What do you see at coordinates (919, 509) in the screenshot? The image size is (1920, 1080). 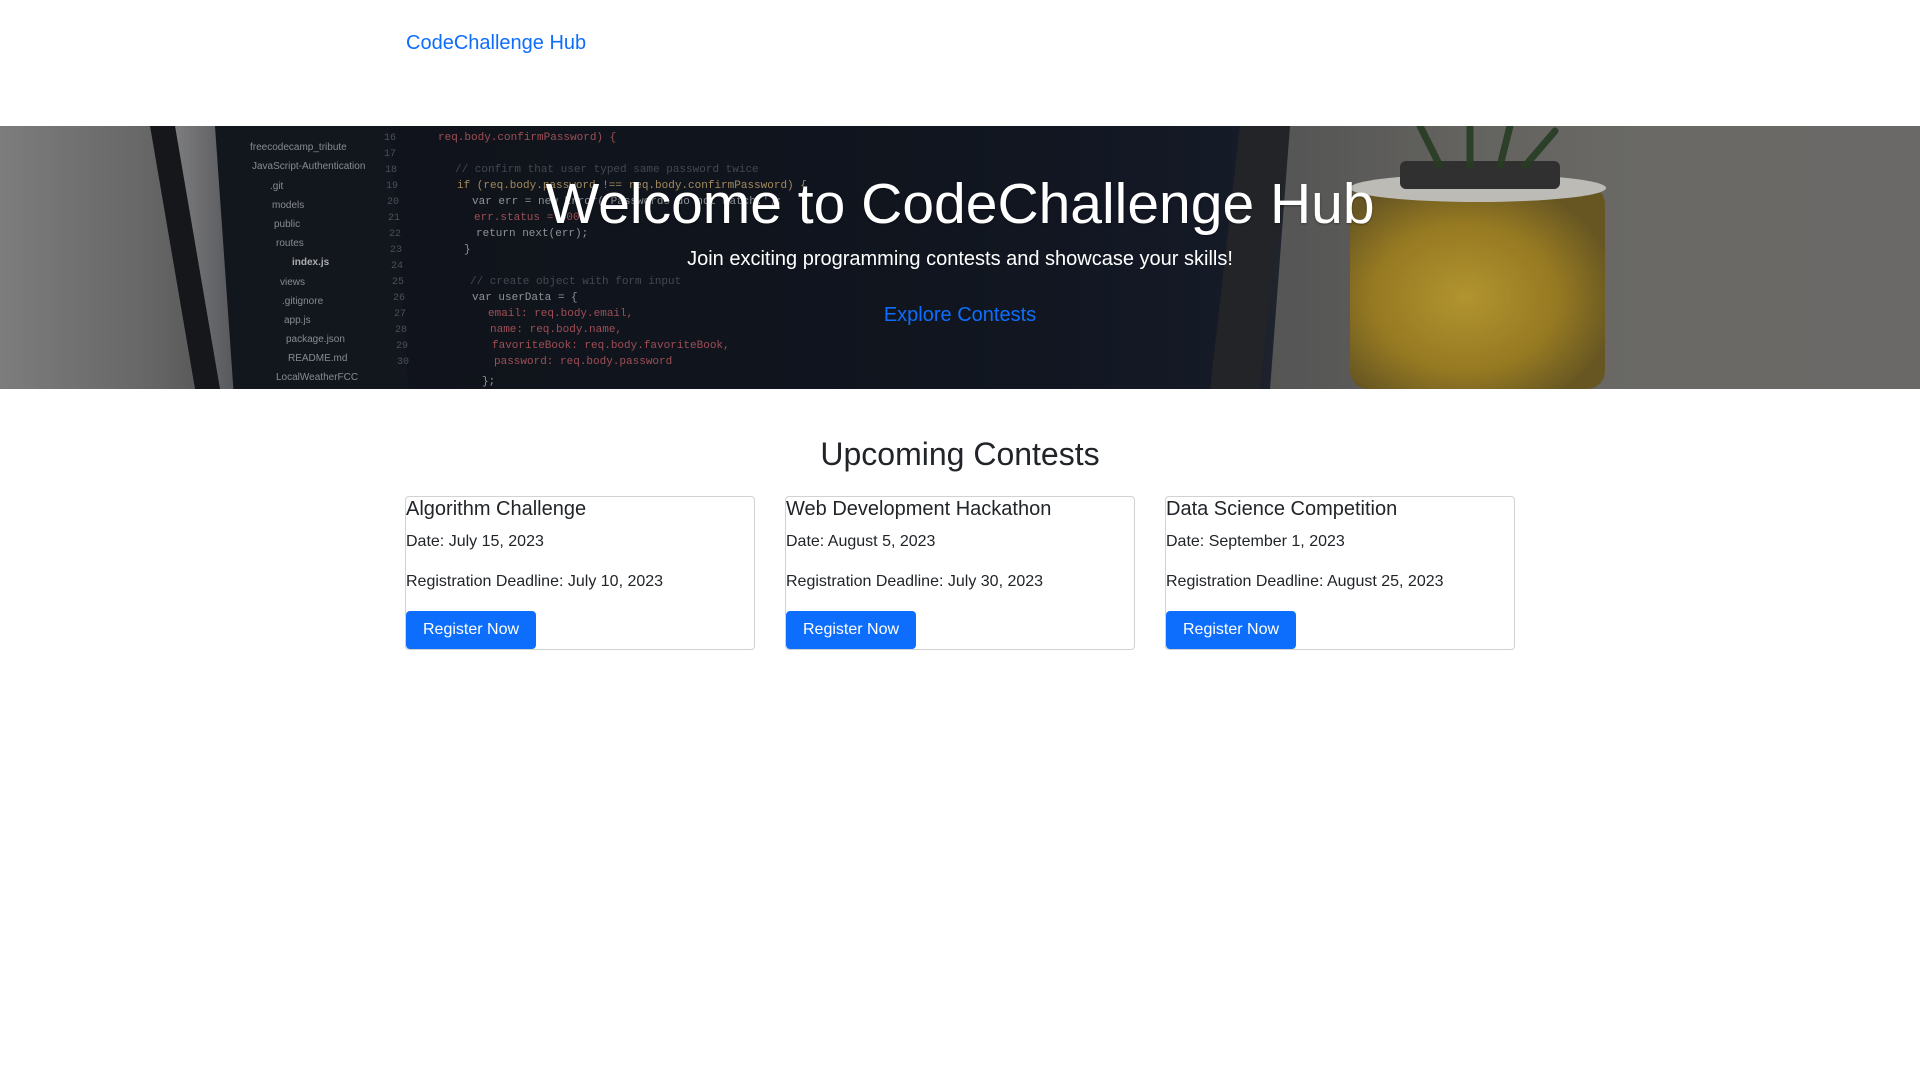 I see `contest-title: Web Development Hackathon` at bounding box center [919, 509].